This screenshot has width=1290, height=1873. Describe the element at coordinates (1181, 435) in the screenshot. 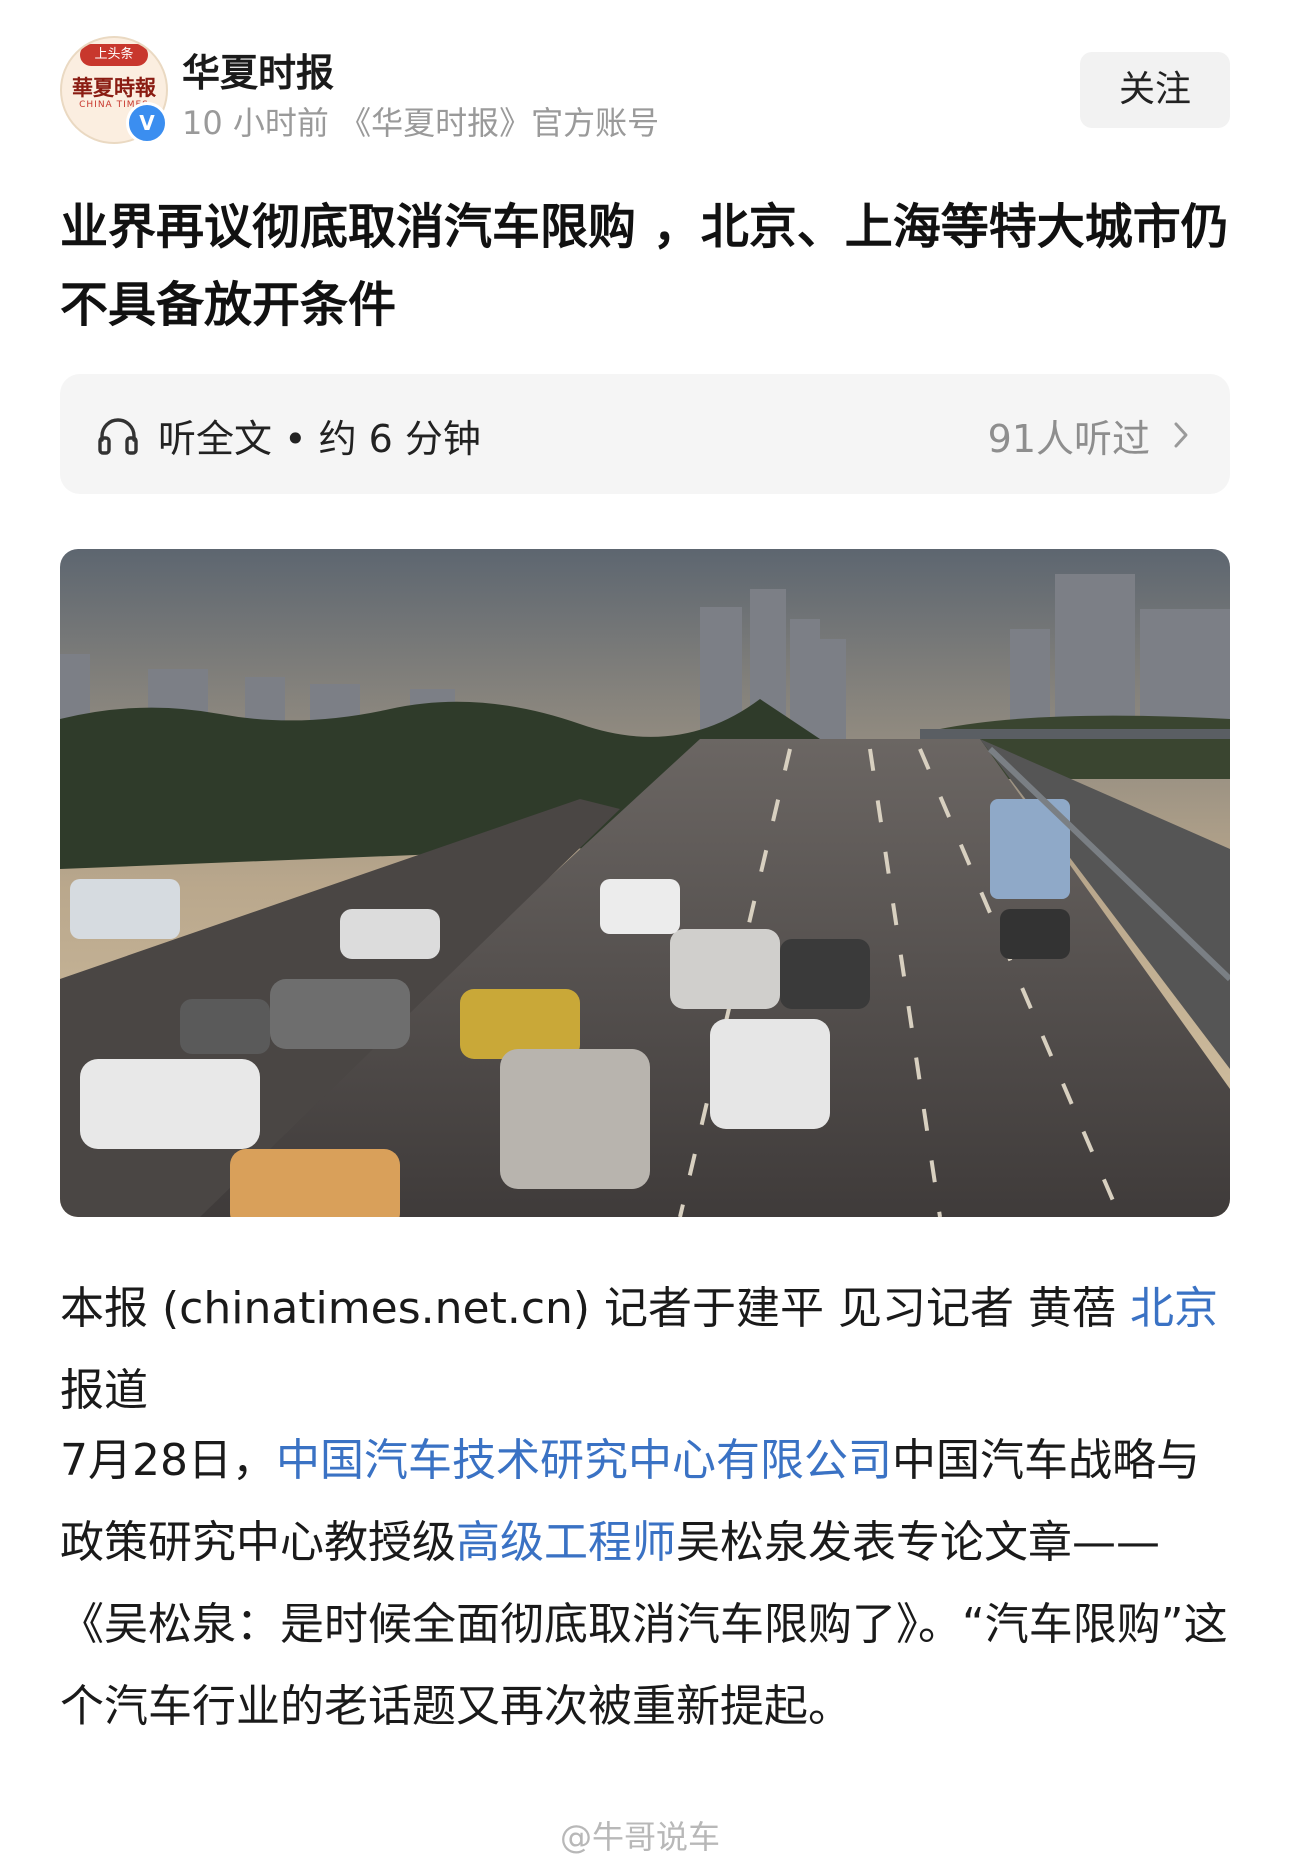

I see `chevron-right-icon` at that location.